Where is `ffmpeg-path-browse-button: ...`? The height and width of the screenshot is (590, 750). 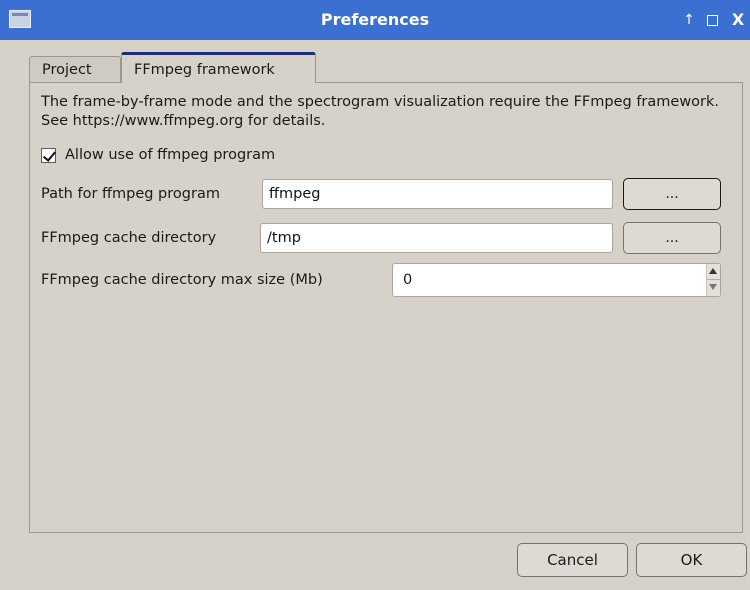
ffmpeg-path-browse-button: ... is located at coordinates (672, 194).